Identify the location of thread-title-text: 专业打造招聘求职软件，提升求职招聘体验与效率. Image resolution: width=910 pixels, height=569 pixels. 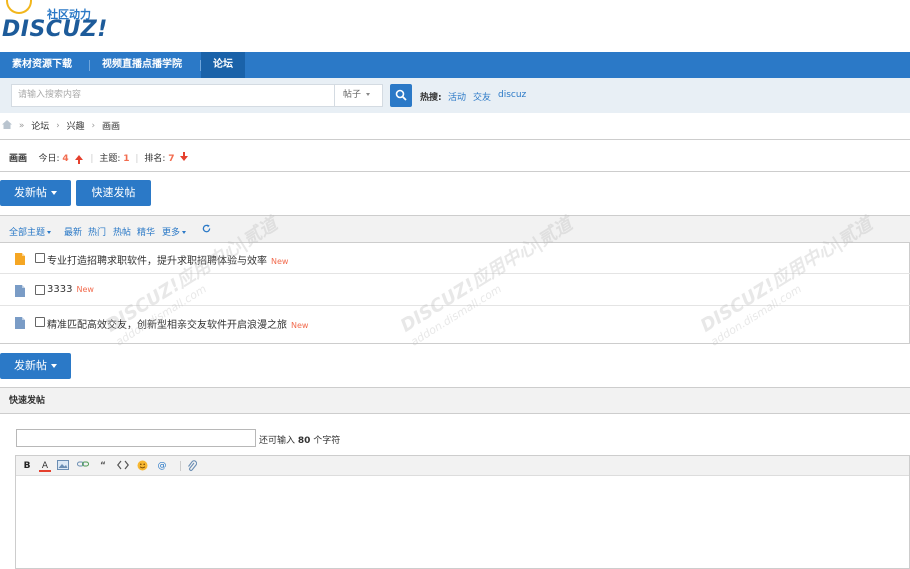
(157, 261).